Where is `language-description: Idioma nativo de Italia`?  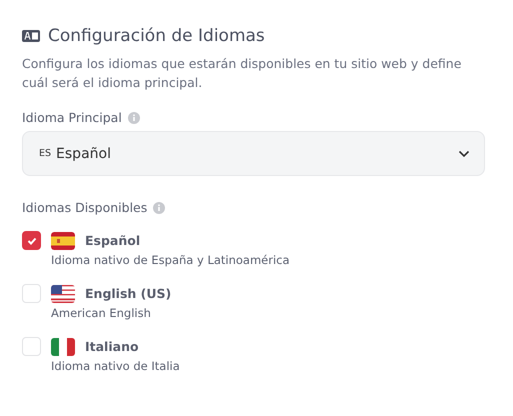 language-description: Idioma nativo de Italia is located at coordinates (116, 366).